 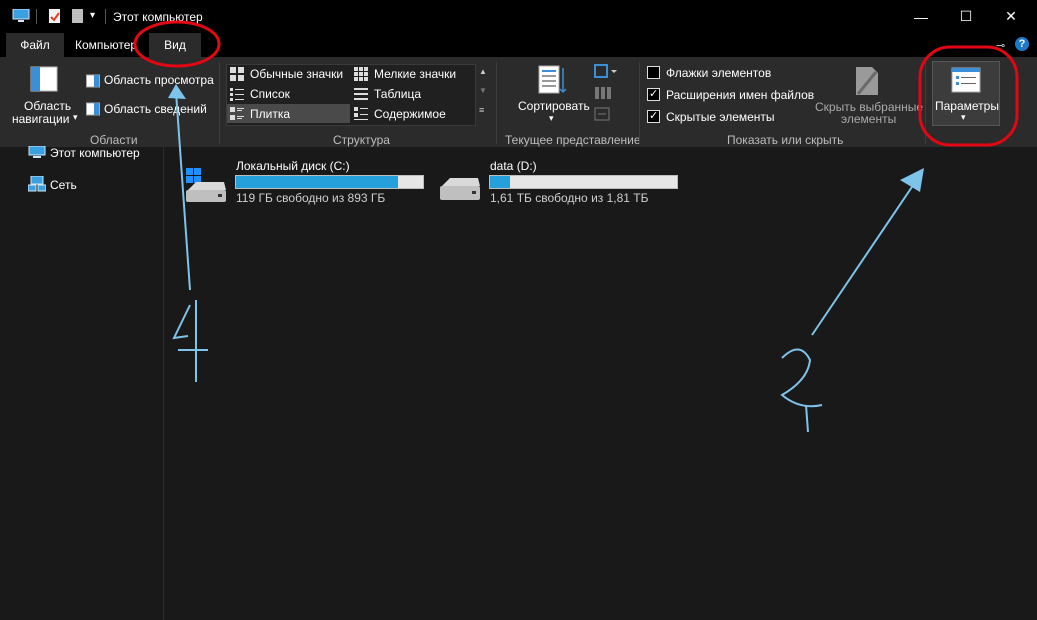 I want to click on highlight-circle-options, so click(x=968, y=96).